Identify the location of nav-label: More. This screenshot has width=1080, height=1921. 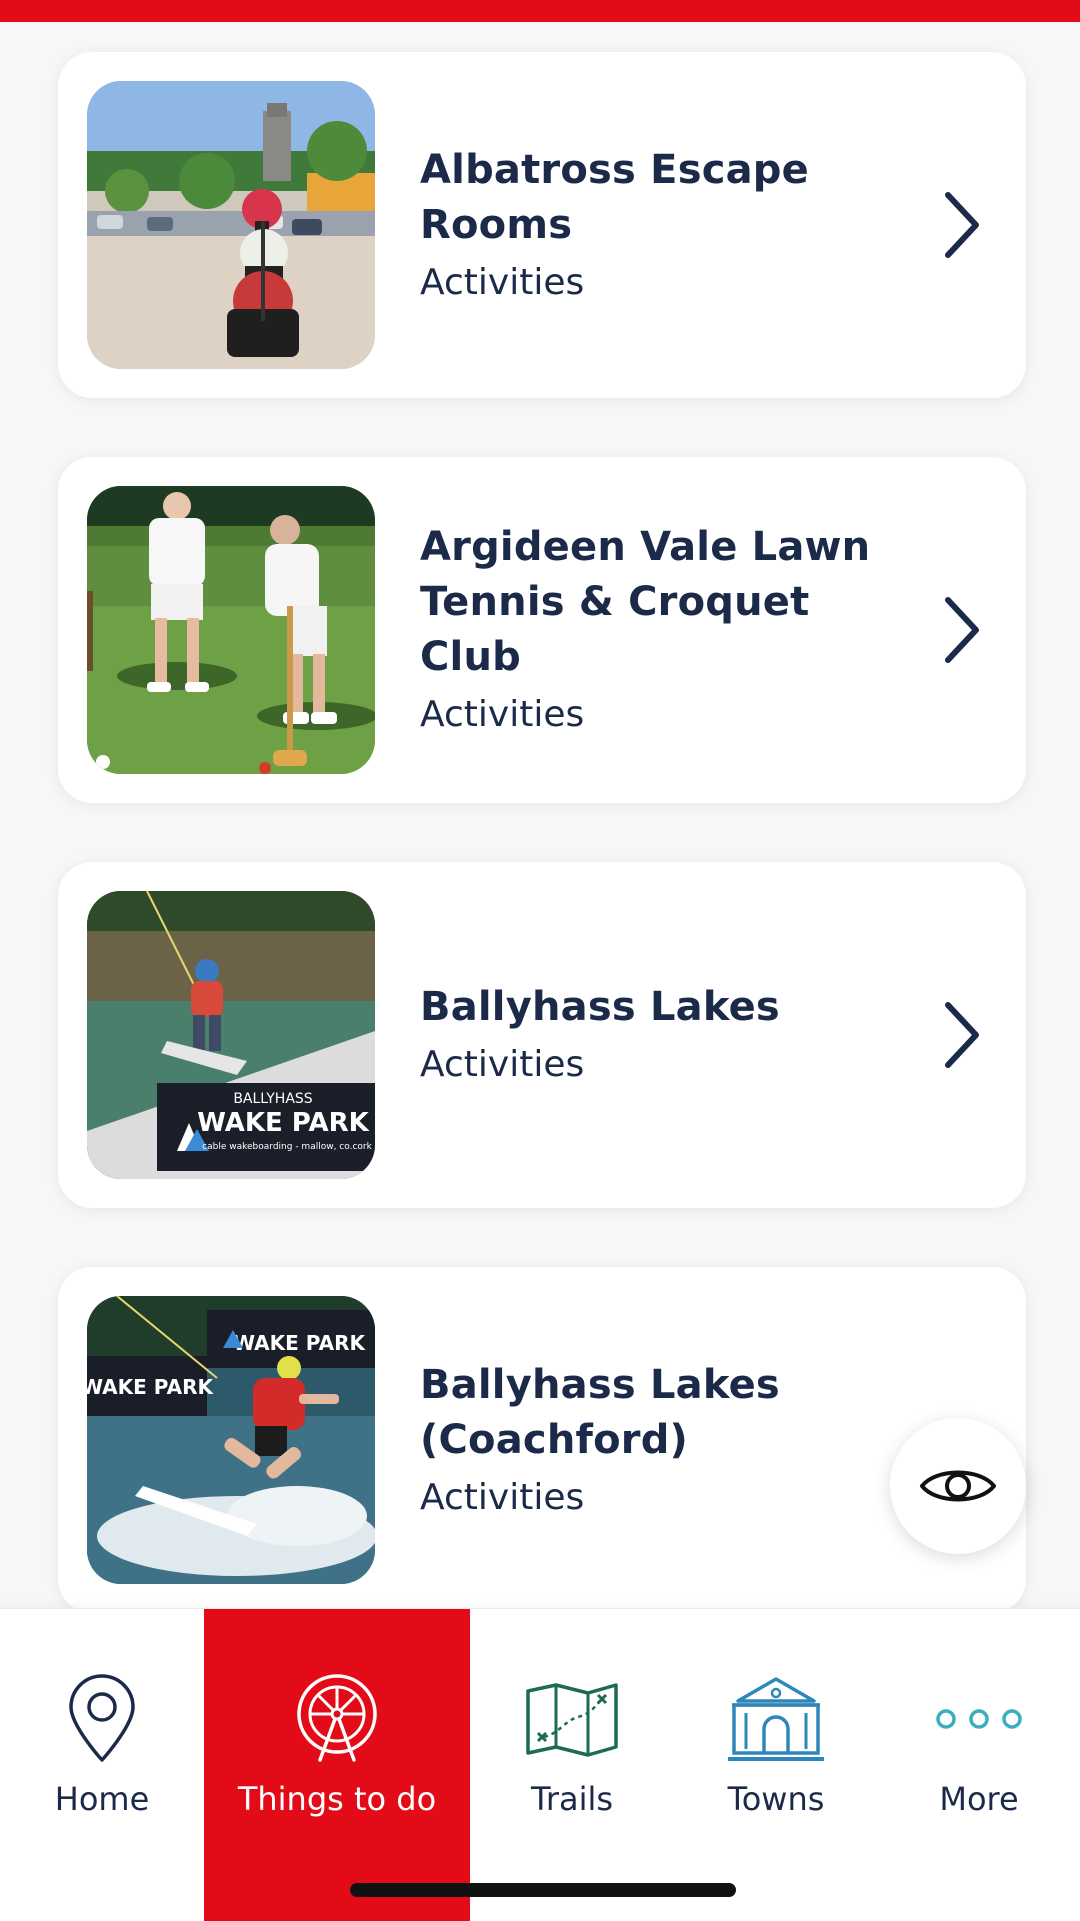
(979, 1799).